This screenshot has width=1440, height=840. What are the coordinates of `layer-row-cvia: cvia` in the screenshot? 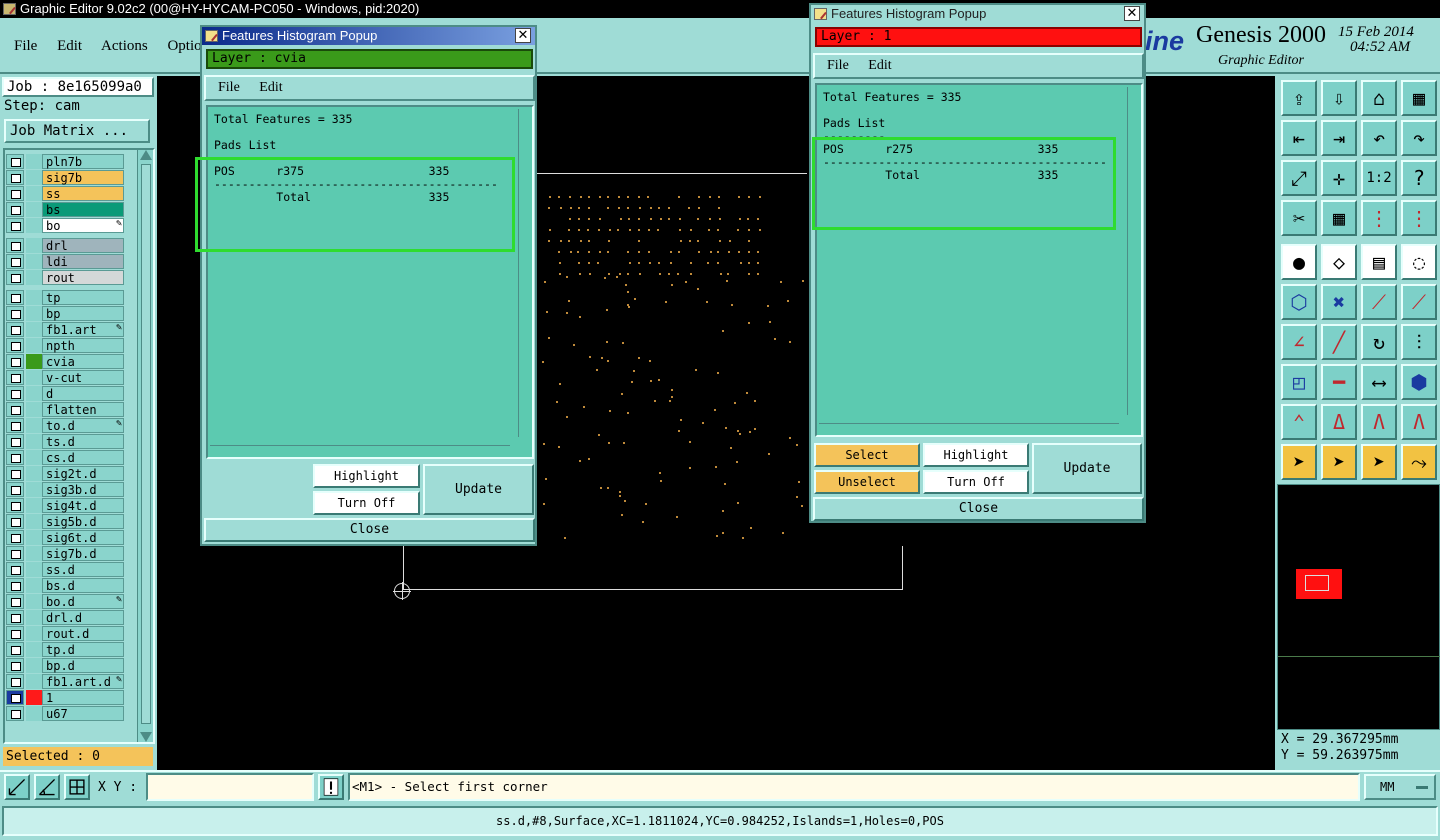 It's located at (65, 361).